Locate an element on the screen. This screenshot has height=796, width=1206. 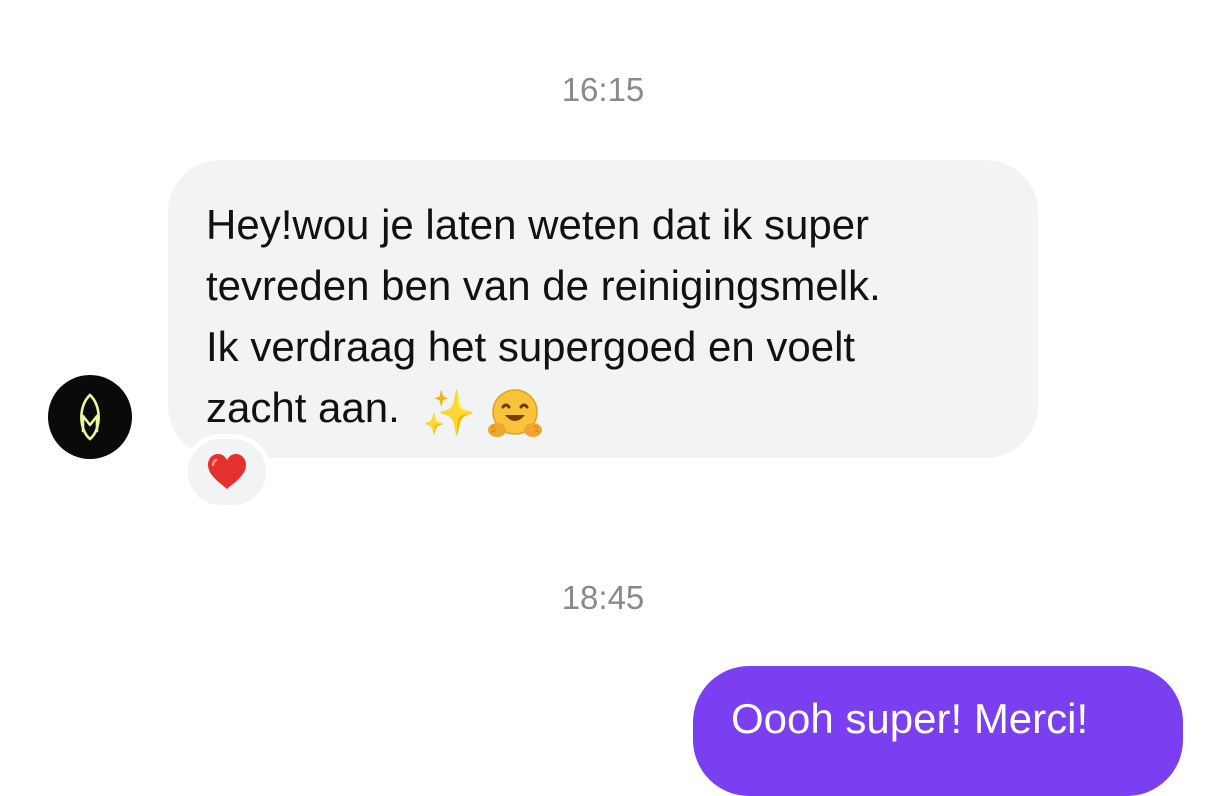
heart-emoji is located at coordinates (227, 471).